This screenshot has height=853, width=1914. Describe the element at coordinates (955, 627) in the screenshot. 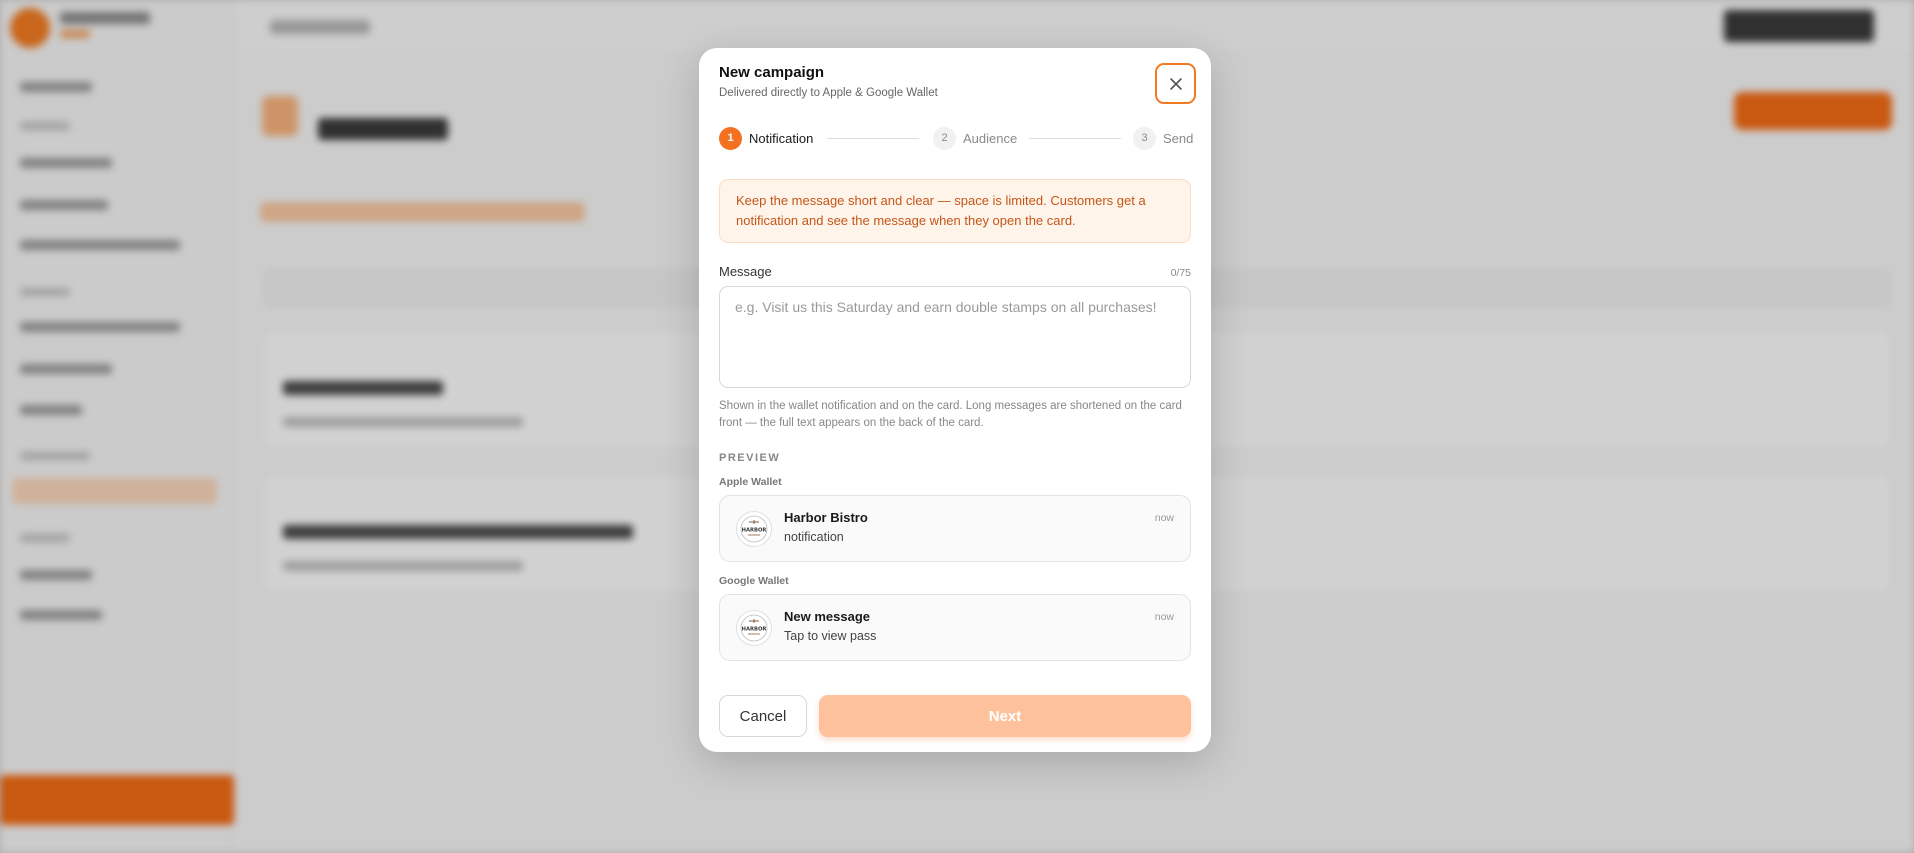

I see `google-wallet-preview: HARBOR New message Tap to view pass now` at that location.